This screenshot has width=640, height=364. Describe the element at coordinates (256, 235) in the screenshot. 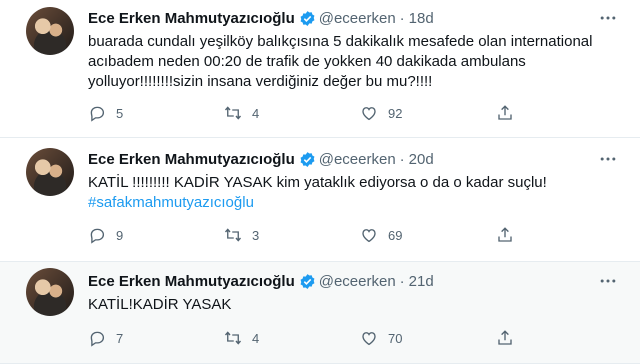

I see `retweet-count: 3` at that location.